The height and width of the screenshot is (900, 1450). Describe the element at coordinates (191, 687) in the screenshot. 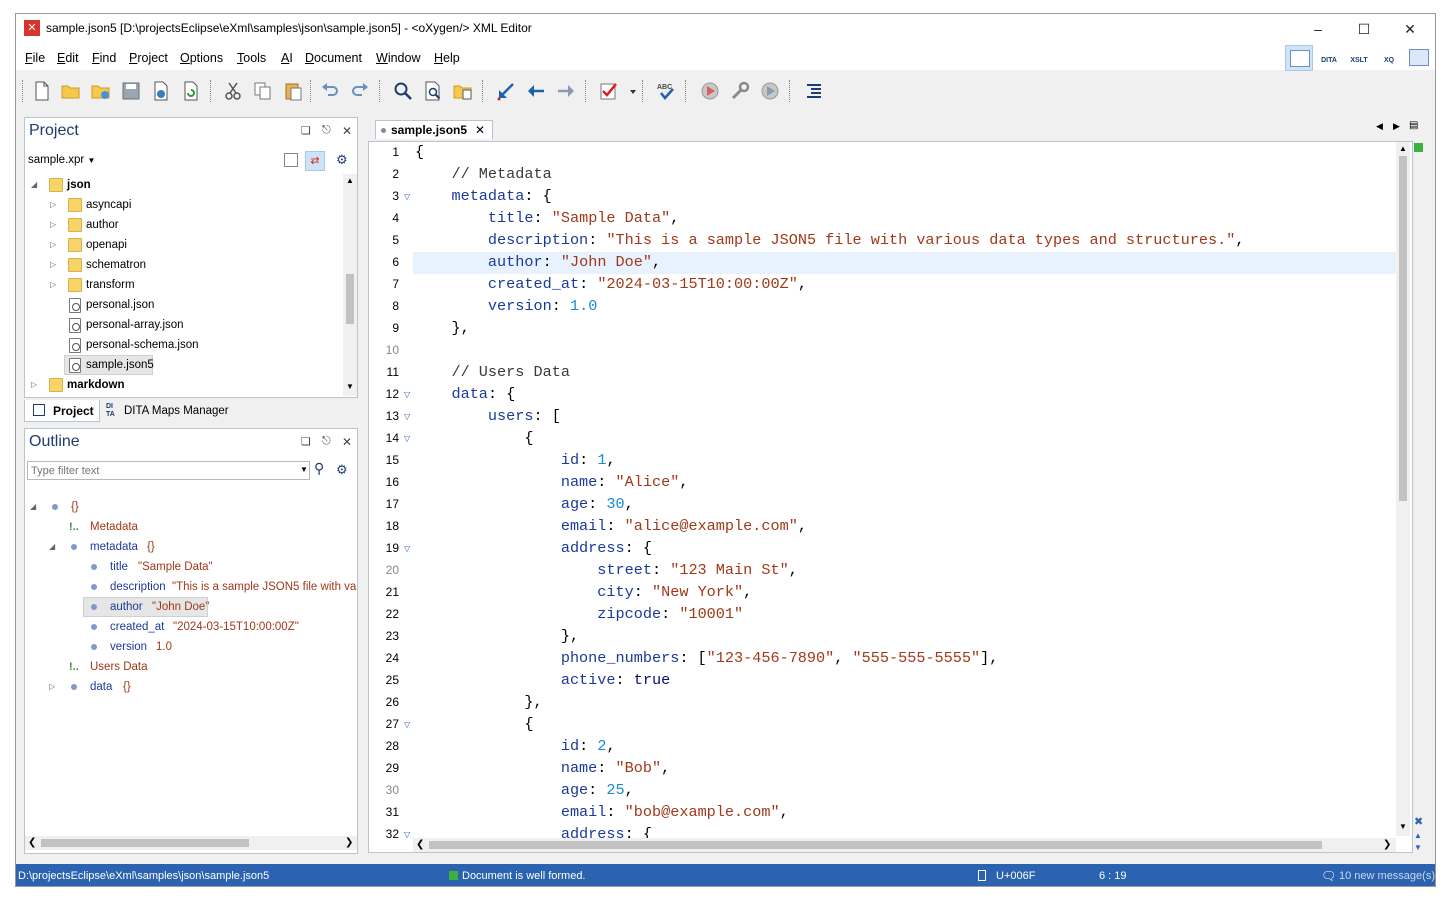

I see `outline-item-data: ▷ data {}` at that location.